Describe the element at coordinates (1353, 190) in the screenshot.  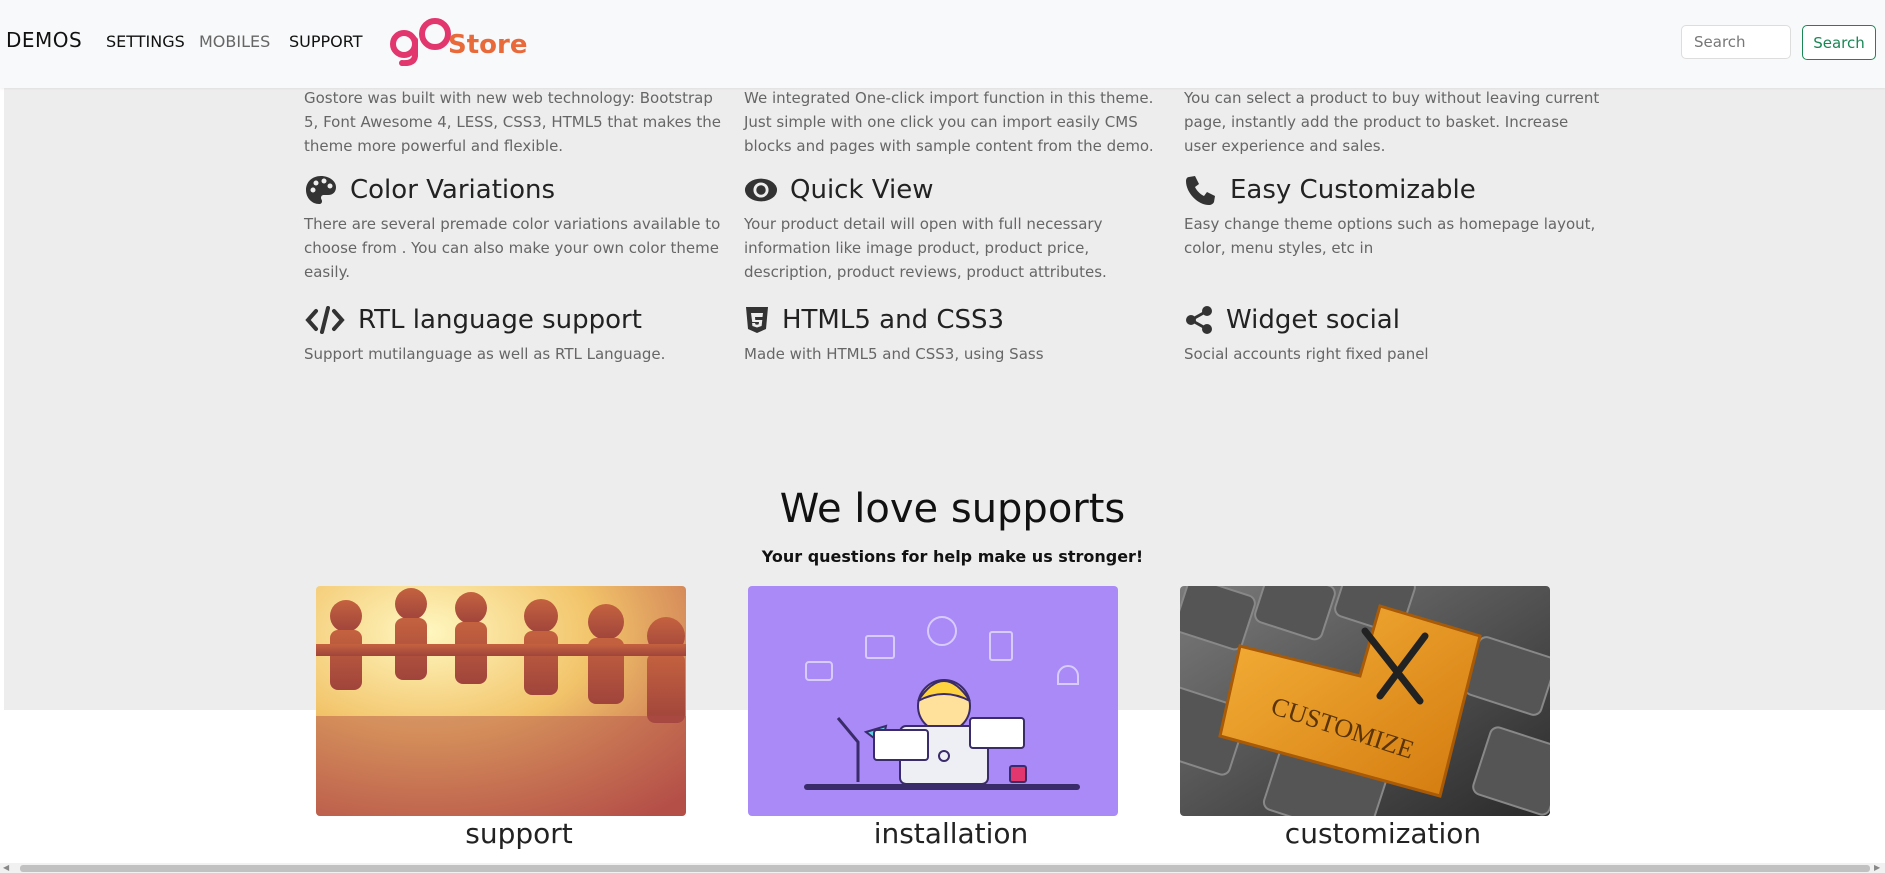
I see `feature-title: Easy Customizable` at that location.